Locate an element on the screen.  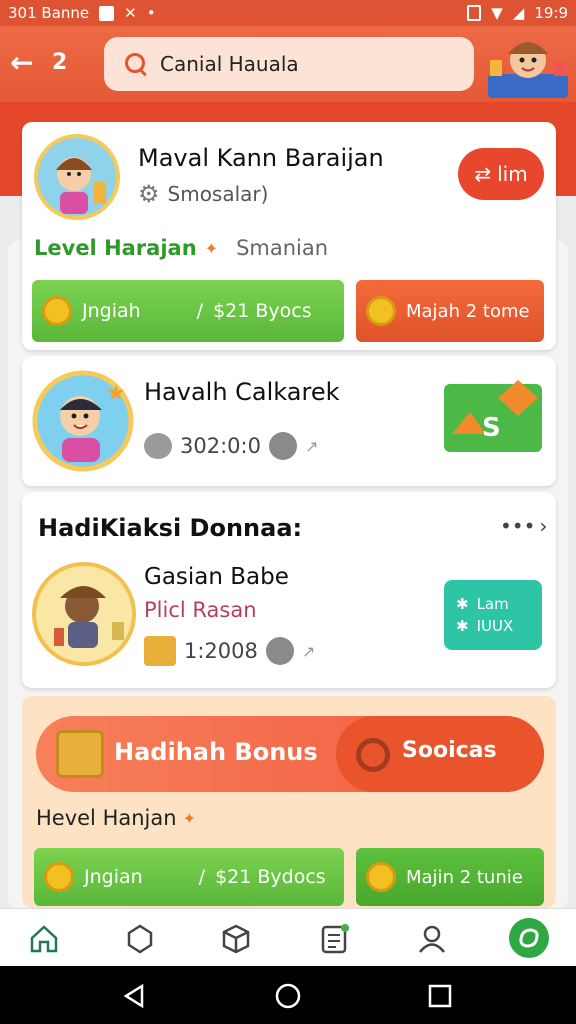
gift-subtitle: Plicl Rasan is located at coordinates (200, 610).